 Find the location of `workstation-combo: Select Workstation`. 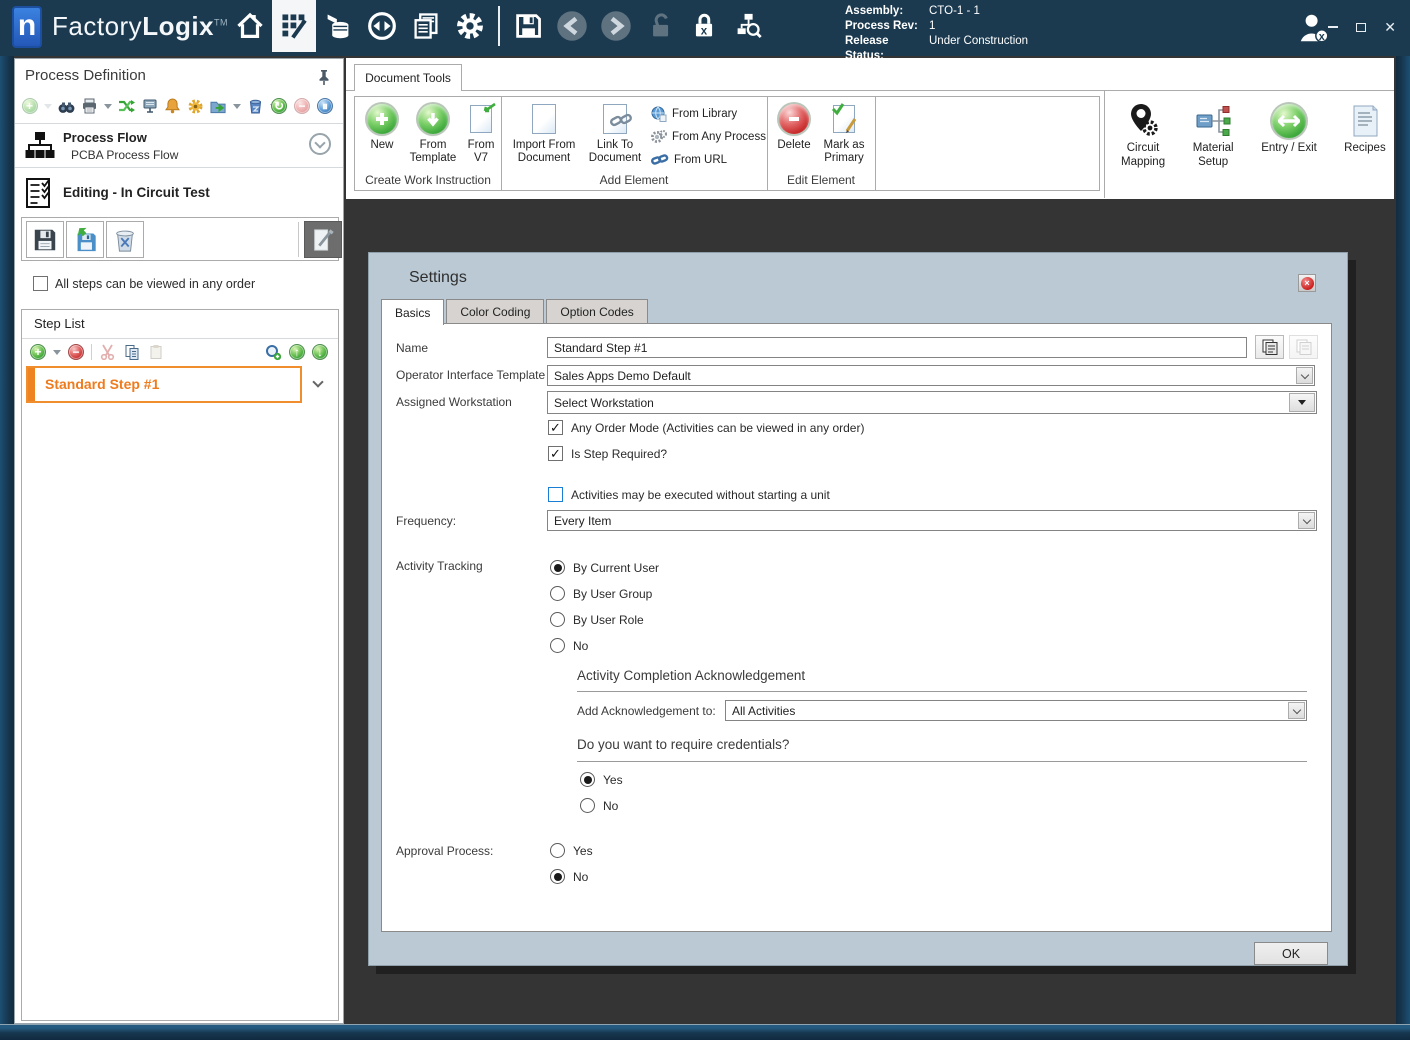

workstation-combo: Select Workstation is located at coordinates (932, 402).